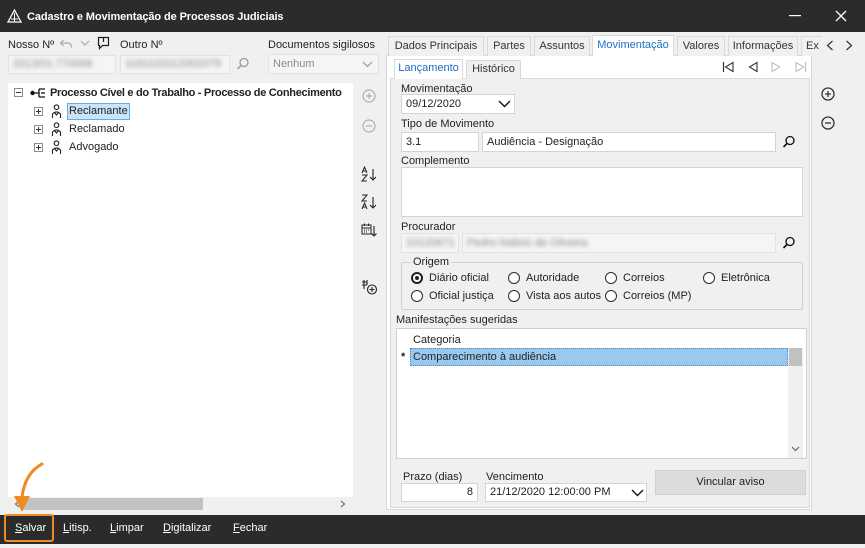 This screenshot has height=548, width=865. What do you see at coordinates (31, 45) in the screenshot?
I see `nosso-numero-label: Nosso Nº` at bounding box center [31, 45].